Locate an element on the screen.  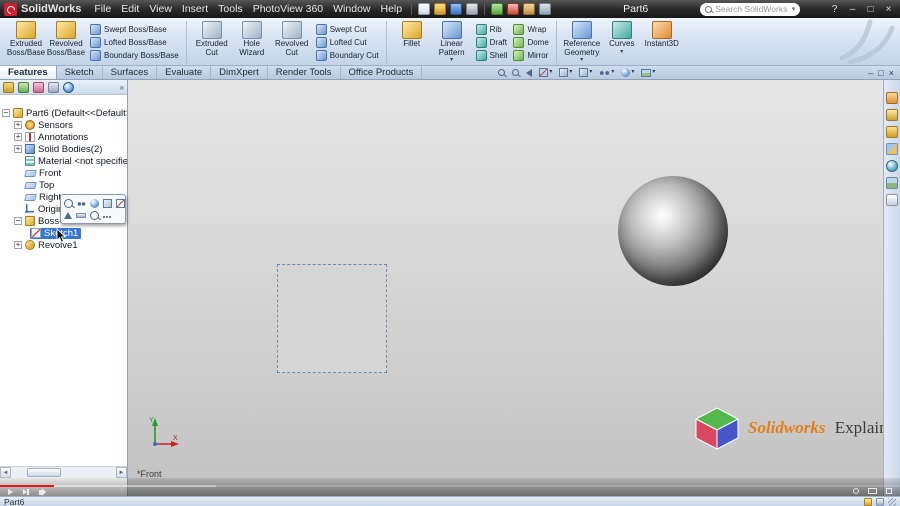
draft-button: Draft is located at coordinates (491, 42).